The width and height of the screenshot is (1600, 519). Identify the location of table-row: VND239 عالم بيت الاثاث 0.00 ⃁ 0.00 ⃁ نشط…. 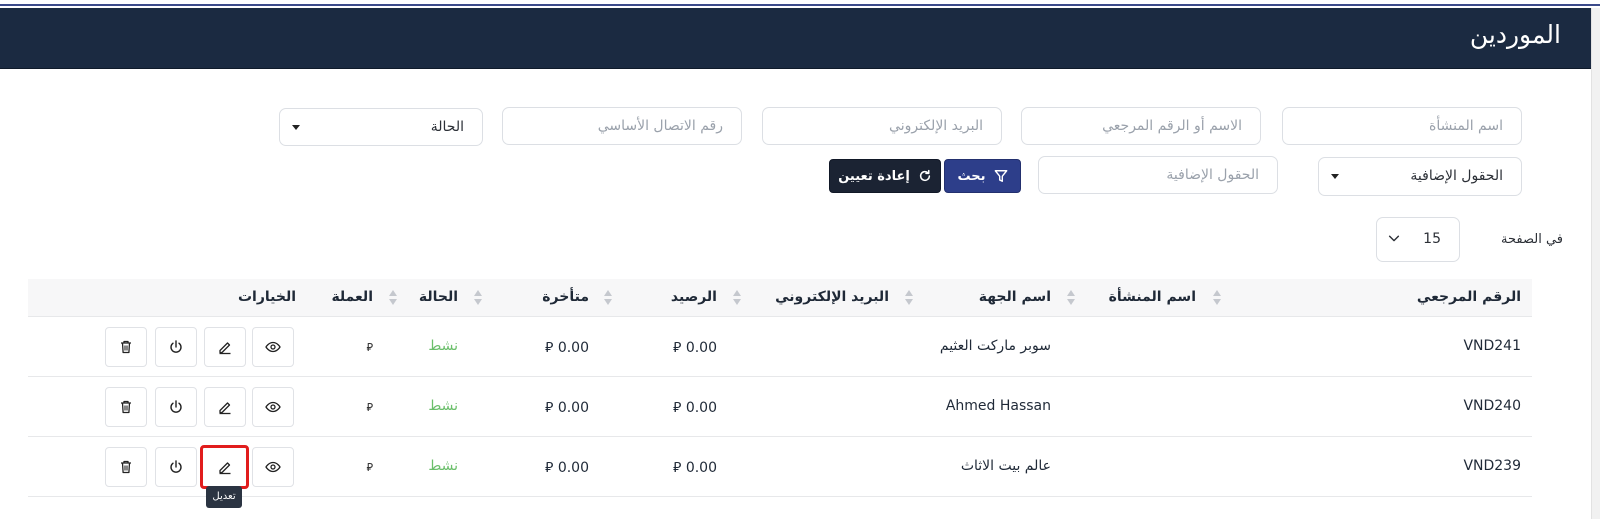
(780, 467).